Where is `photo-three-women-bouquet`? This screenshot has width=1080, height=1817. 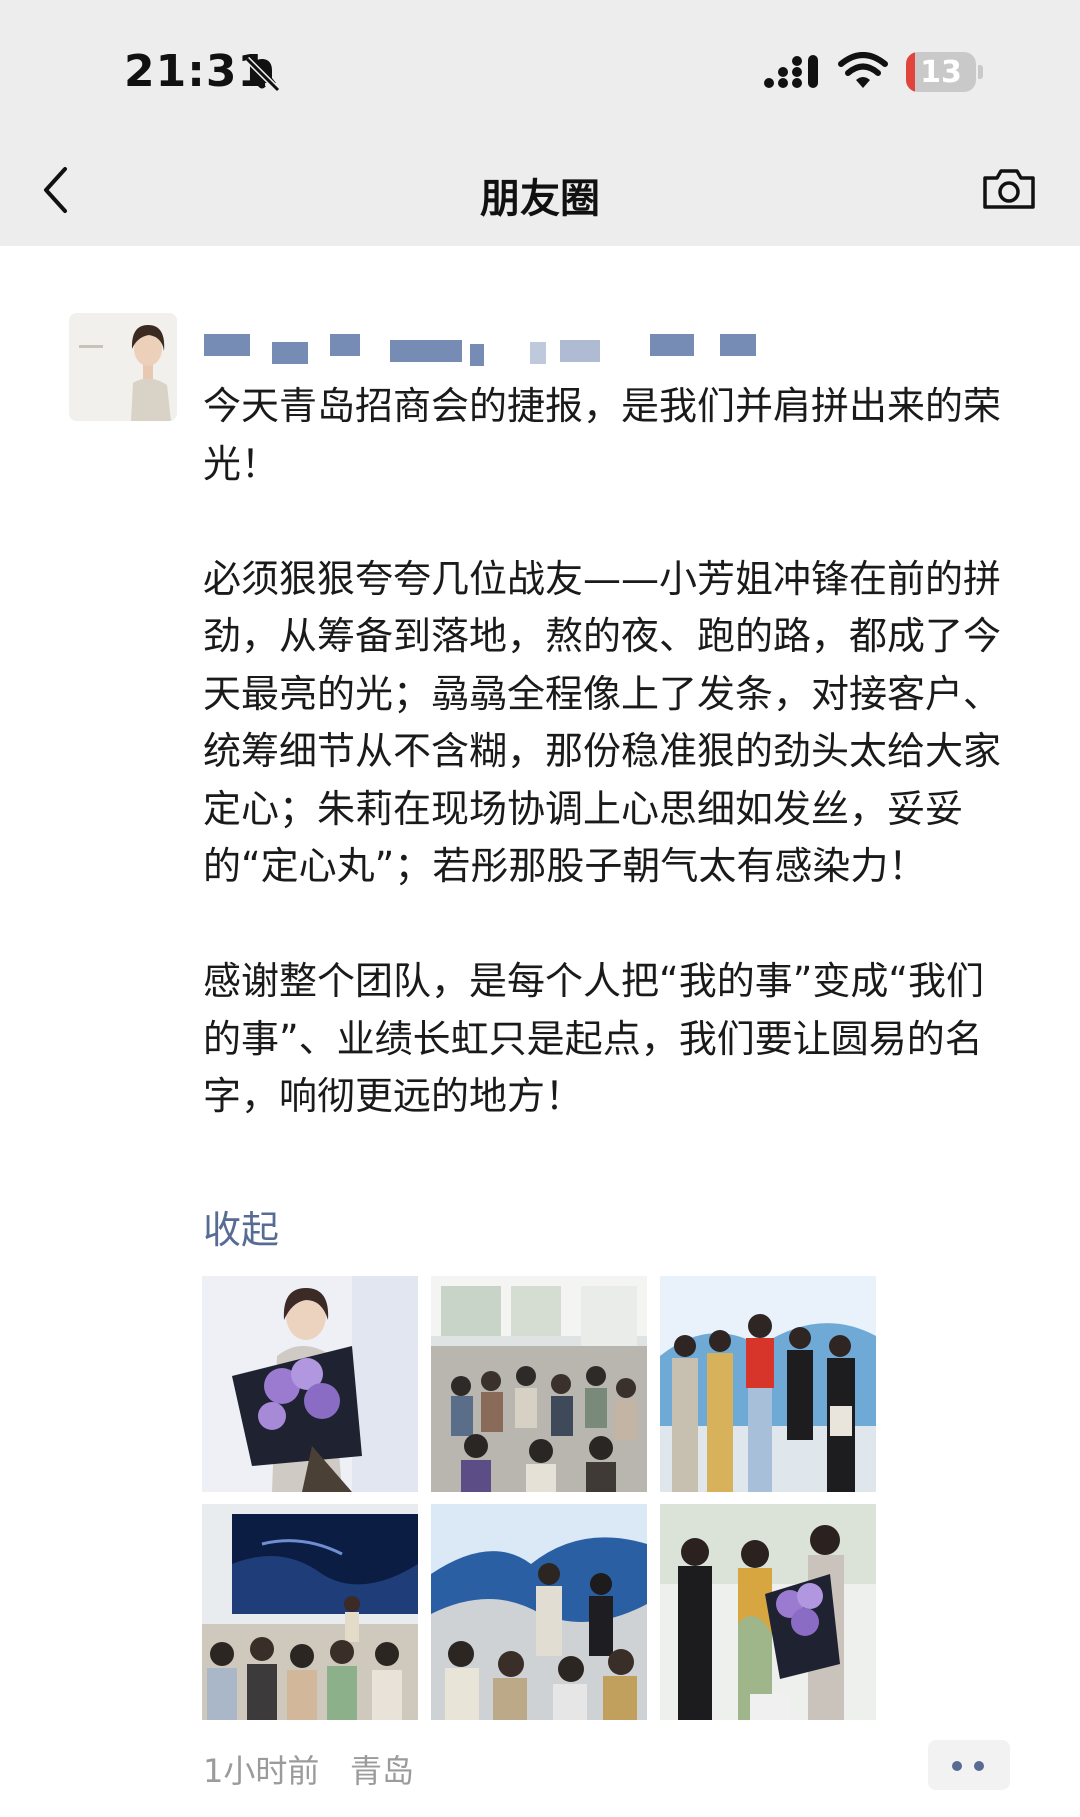
photo-three-women-bouquet is located at coordinates (768, 1612).